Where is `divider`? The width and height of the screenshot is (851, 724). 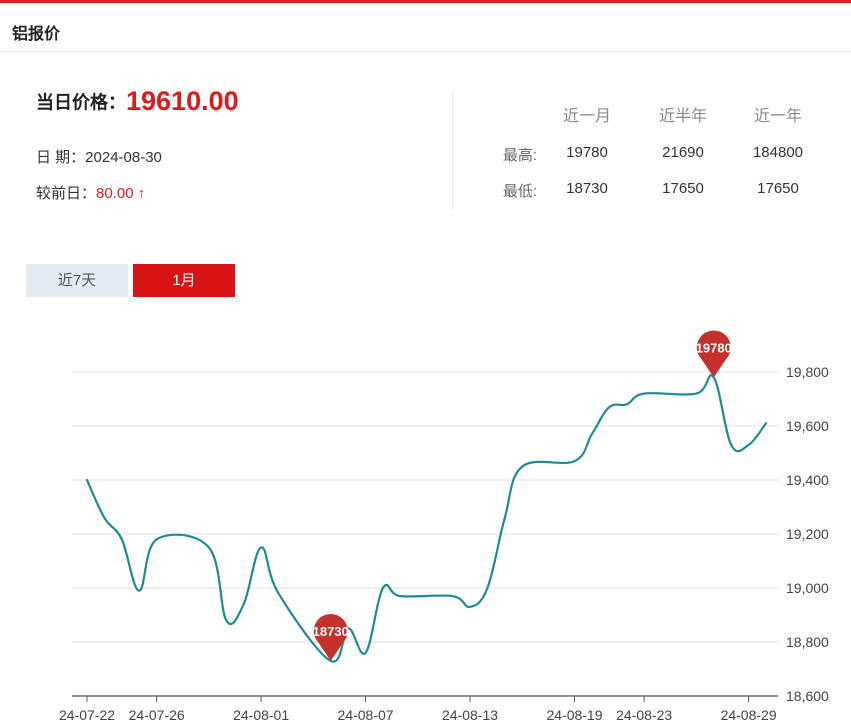 divider is located at coordinates (452, 151).